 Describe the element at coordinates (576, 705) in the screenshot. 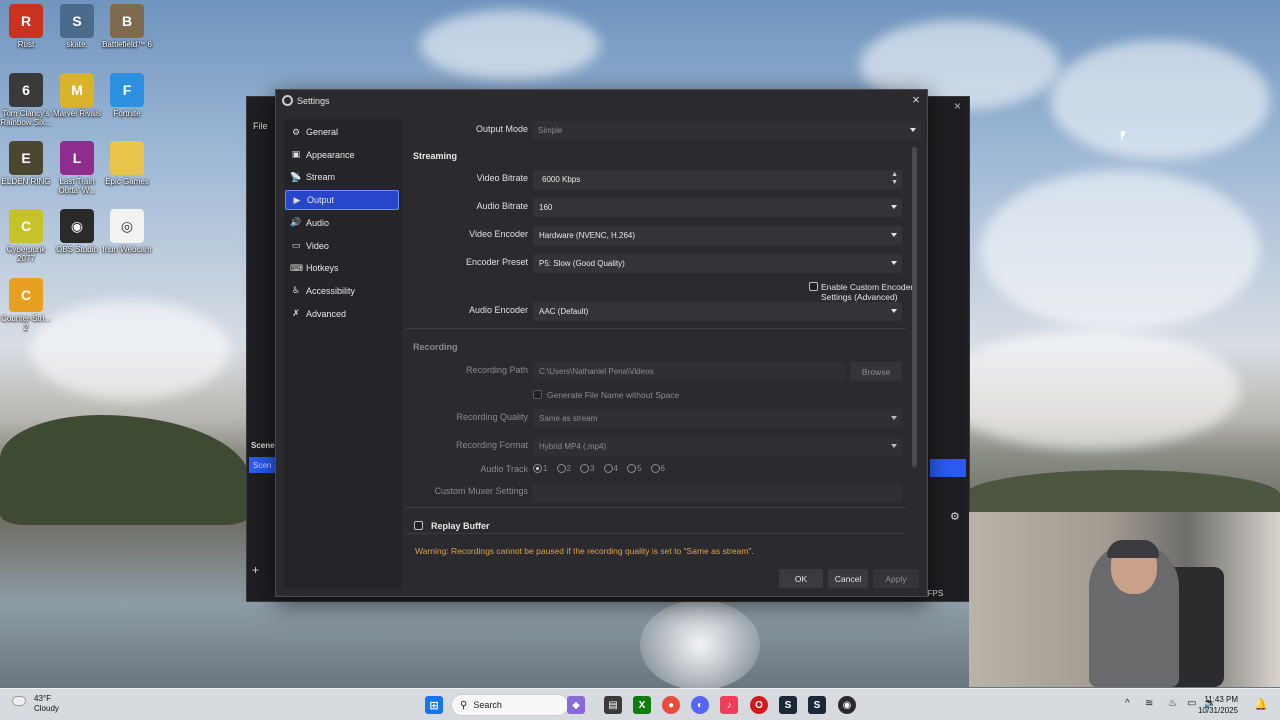

I see `widgets-icon: ◆` at that location.